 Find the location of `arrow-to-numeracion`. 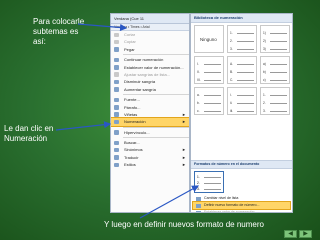

arrow-to-numeracion is located at coordinates (83, 126).